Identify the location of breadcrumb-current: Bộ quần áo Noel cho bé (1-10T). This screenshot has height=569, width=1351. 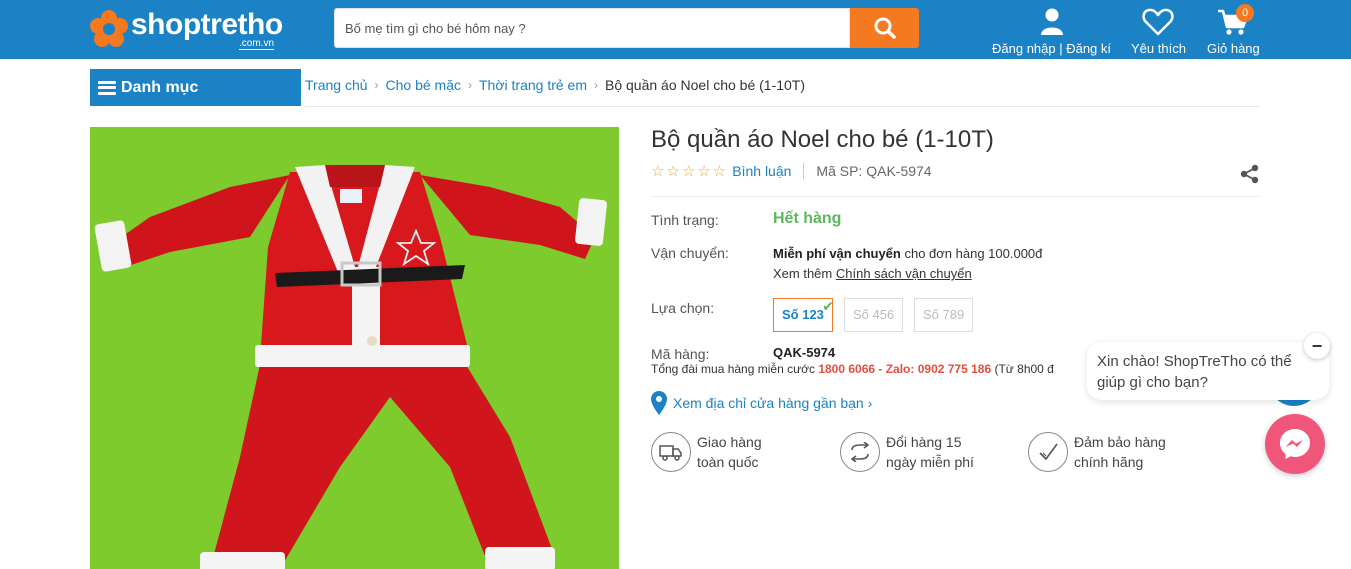
(705, 85).